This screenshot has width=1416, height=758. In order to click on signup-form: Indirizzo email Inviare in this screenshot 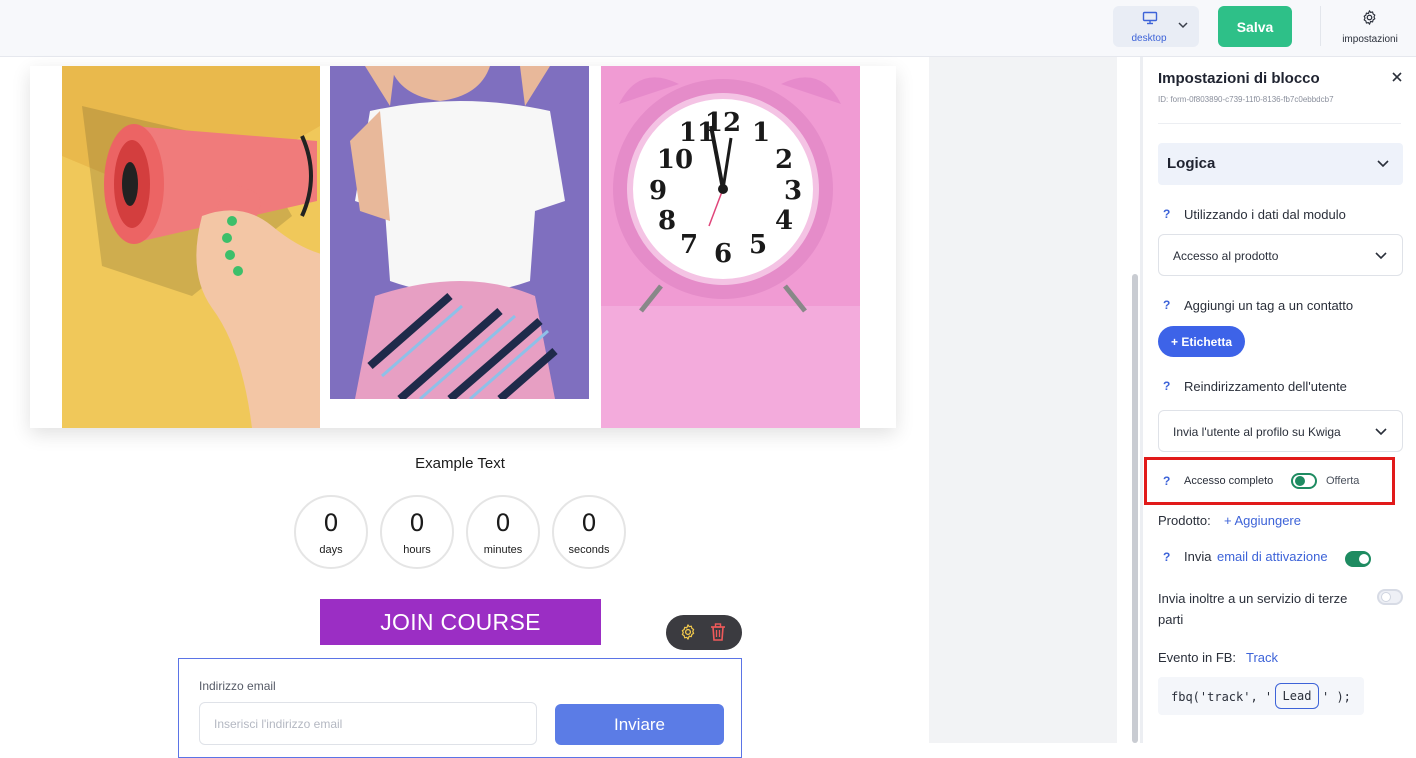, I will do `click(460, 708)`.